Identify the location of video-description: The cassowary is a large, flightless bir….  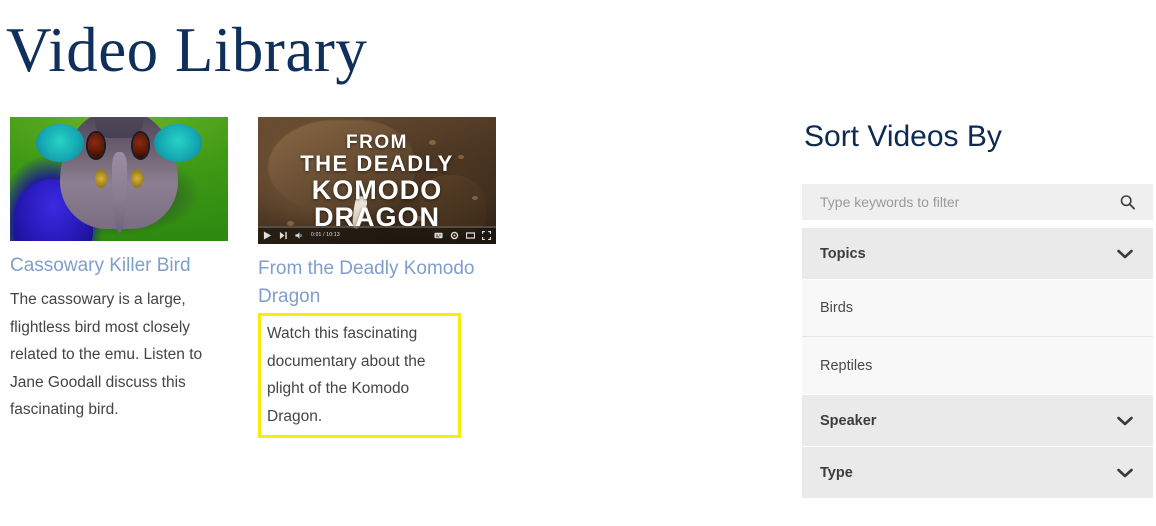
(106, 354).